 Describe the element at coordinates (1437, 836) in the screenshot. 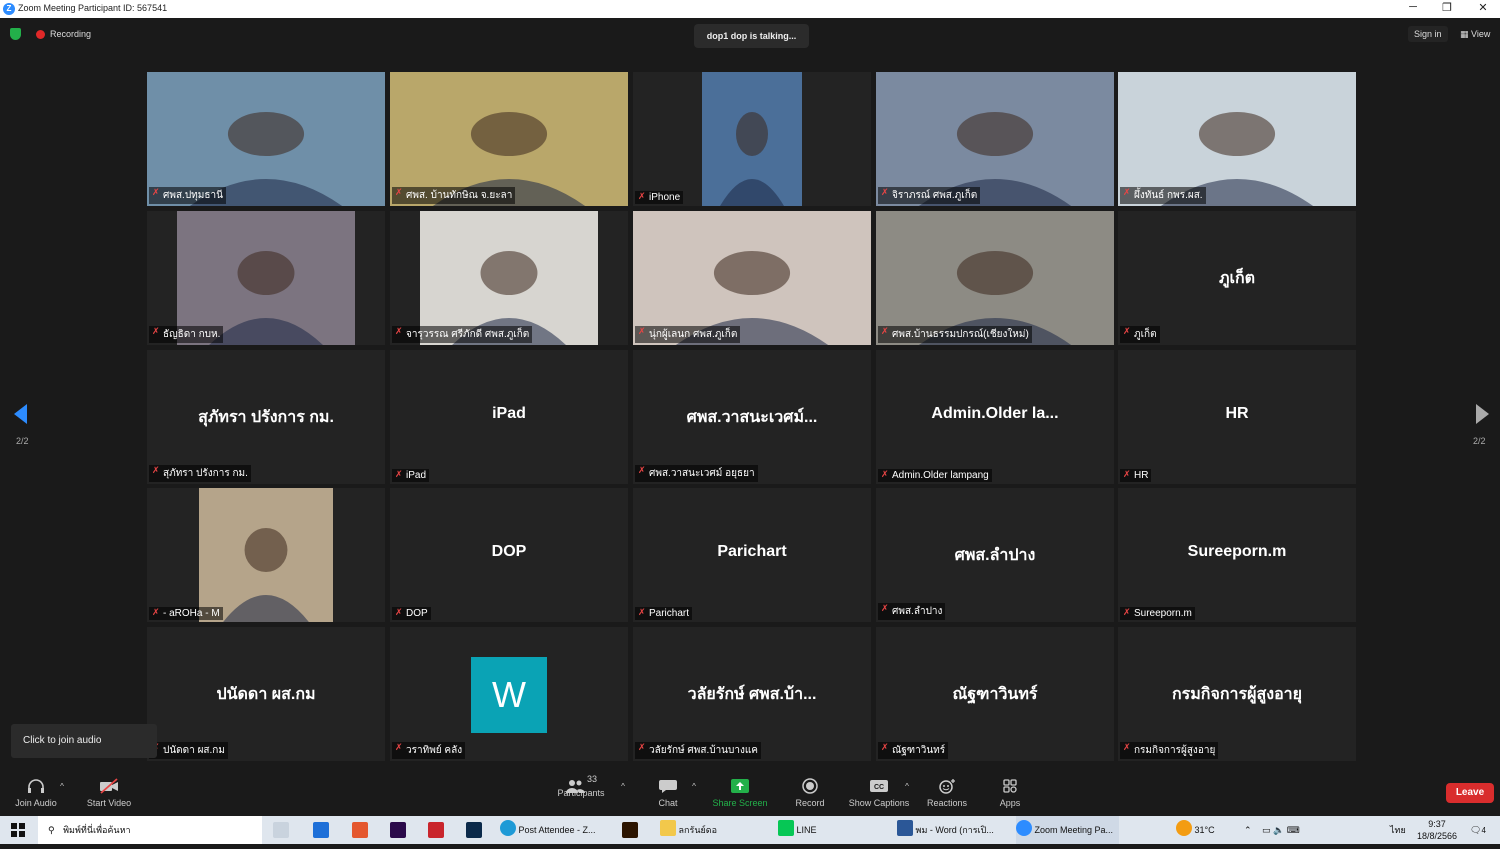

I see `clock-date: 18/8/2566` at that location.